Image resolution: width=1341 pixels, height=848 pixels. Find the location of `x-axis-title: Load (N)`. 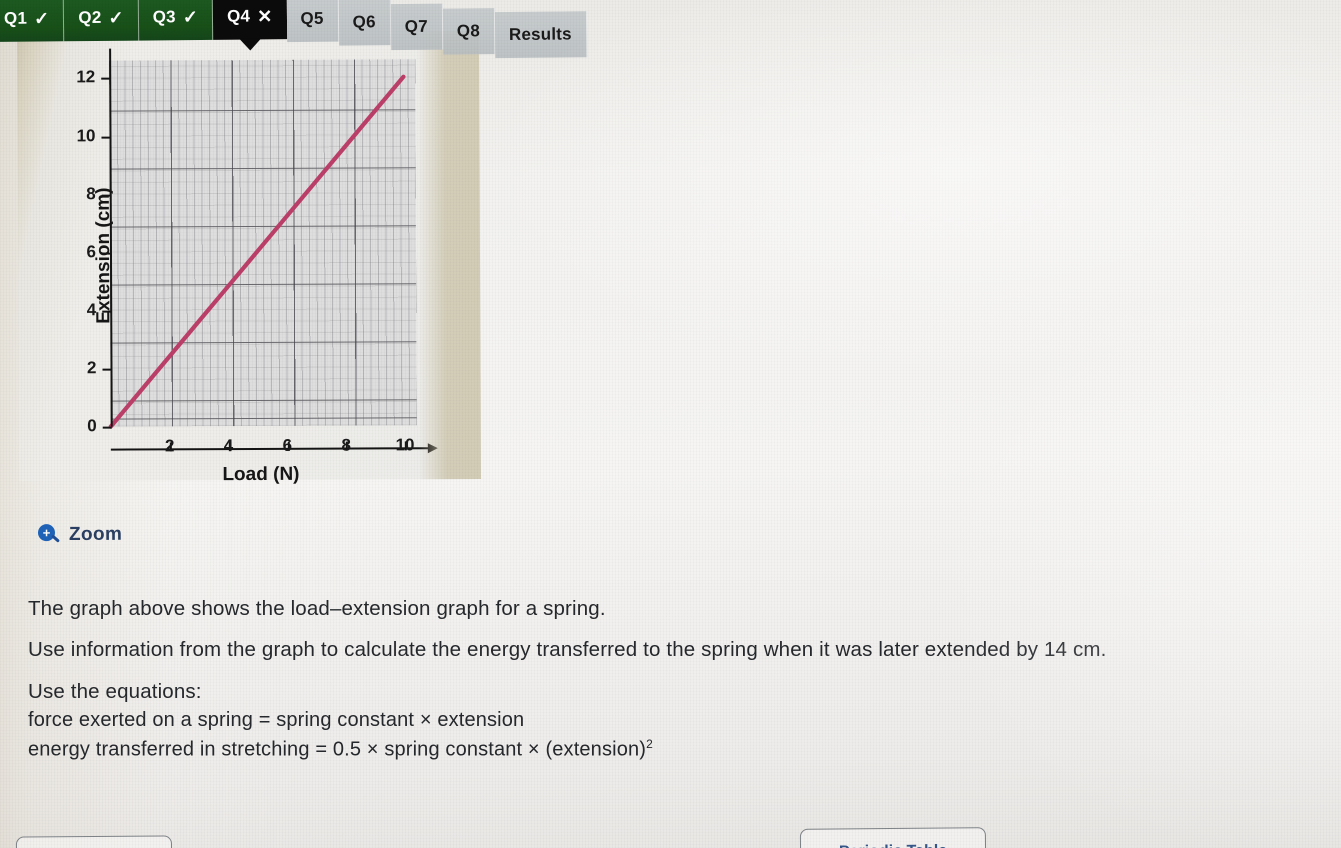

x-axis-title: Load (N) is located at coordinates (261, 474).